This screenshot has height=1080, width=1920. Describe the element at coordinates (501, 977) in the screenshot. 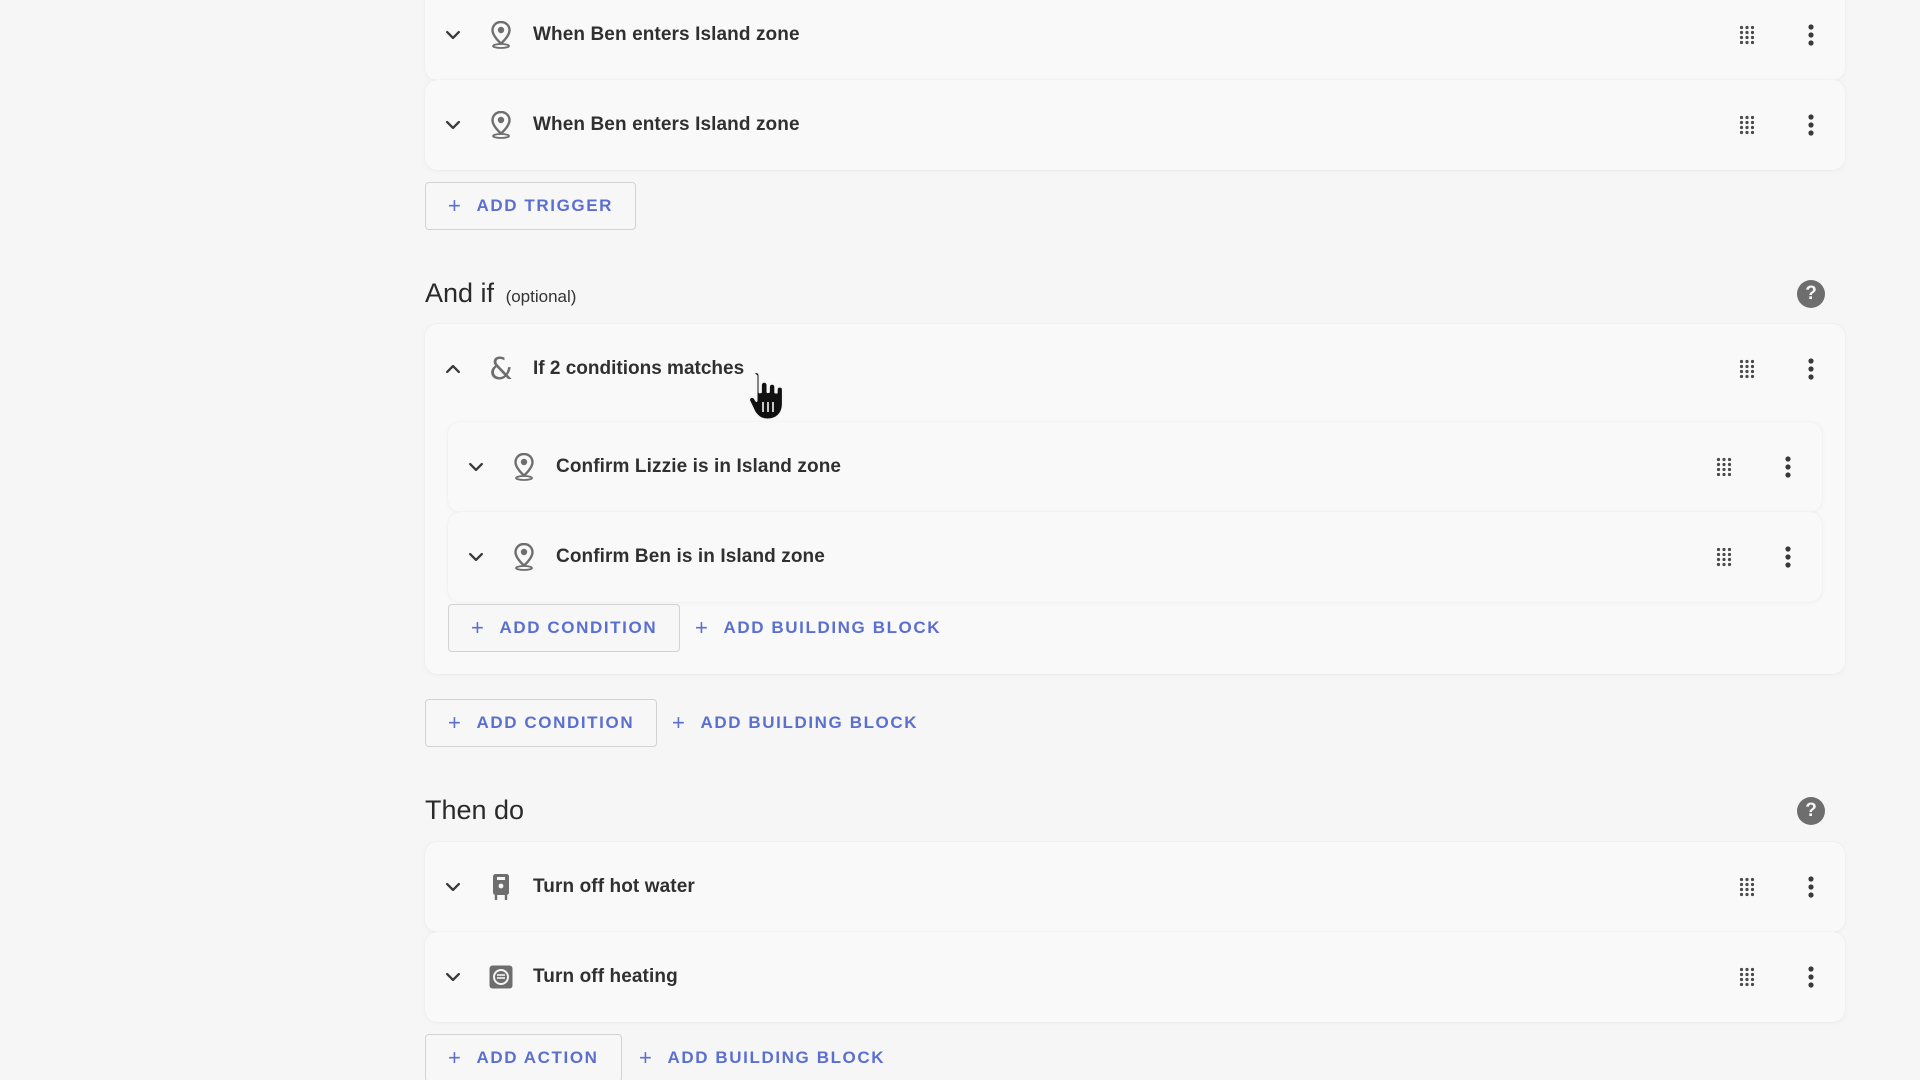

I see `thermostat-icon` at that location.